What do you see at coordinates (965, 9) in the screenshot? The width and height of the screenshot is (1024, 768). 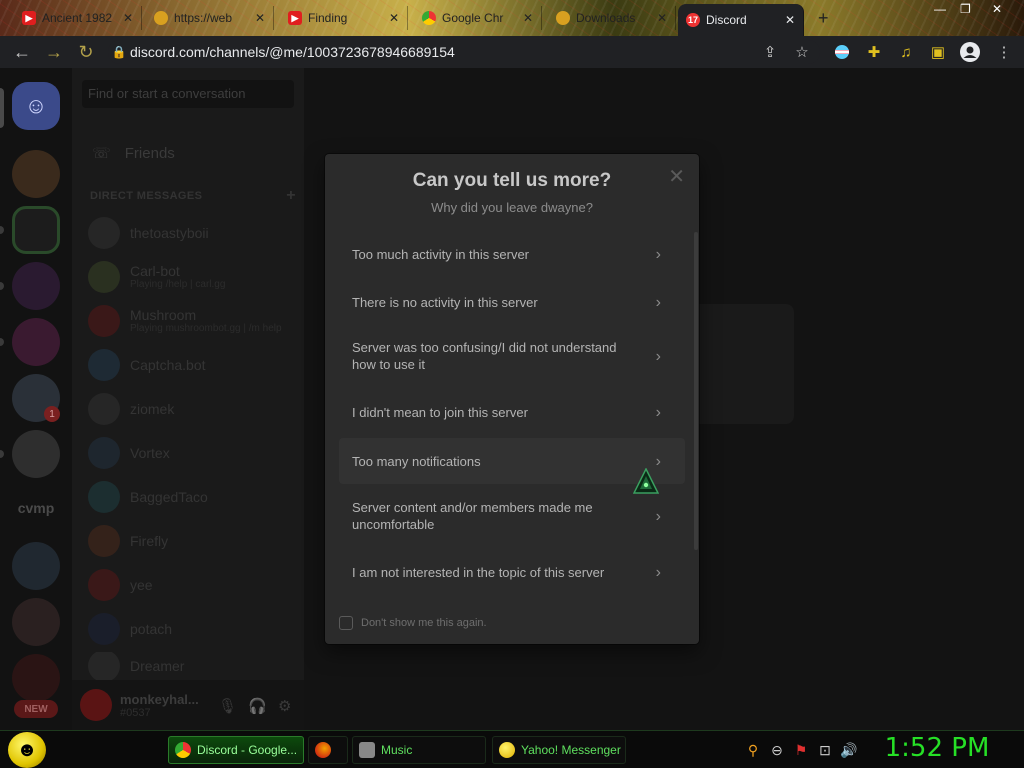 I see `restore-icon: ❐` at bounding box center [965, 9].